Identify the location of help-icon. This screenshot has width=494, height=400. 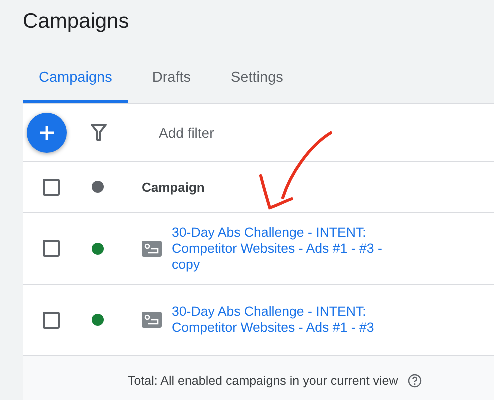
(415, 381).